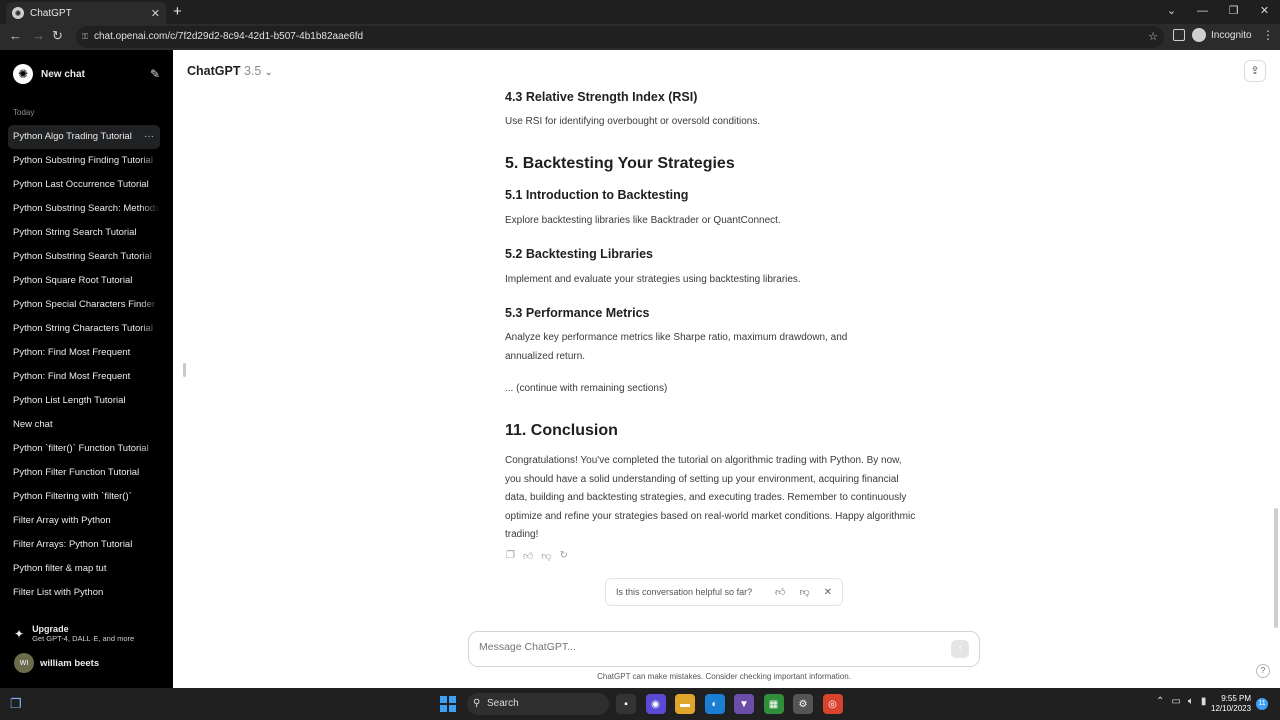 This screenshot has height=720, width=1280. I want to click on chat-history-item: Python filter & map tut, so click(84, 569).